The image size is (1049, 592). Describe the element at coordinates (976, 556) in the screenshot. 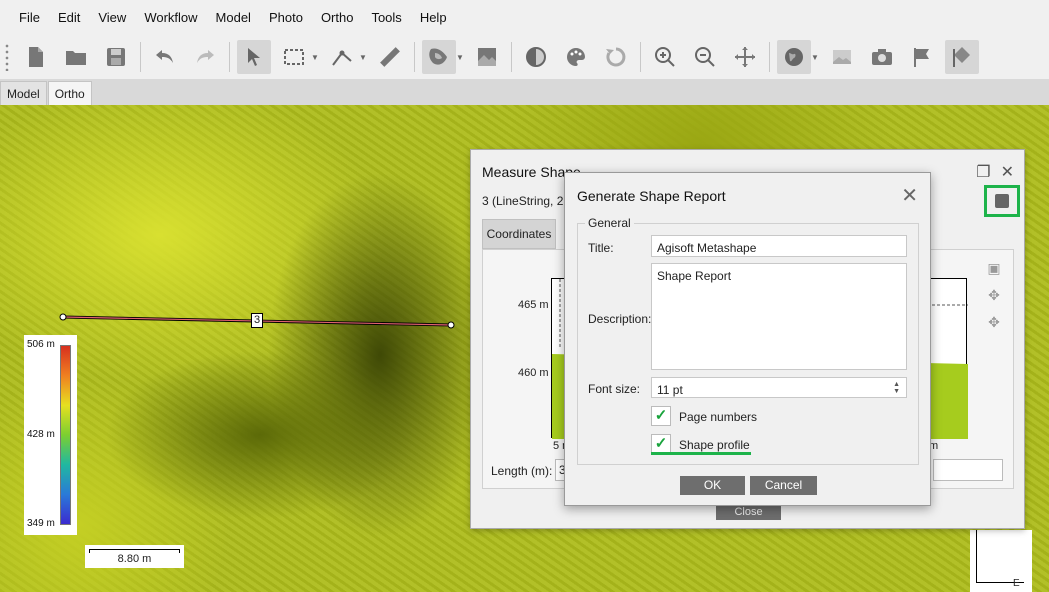

I see `axis-north-line` at that location.